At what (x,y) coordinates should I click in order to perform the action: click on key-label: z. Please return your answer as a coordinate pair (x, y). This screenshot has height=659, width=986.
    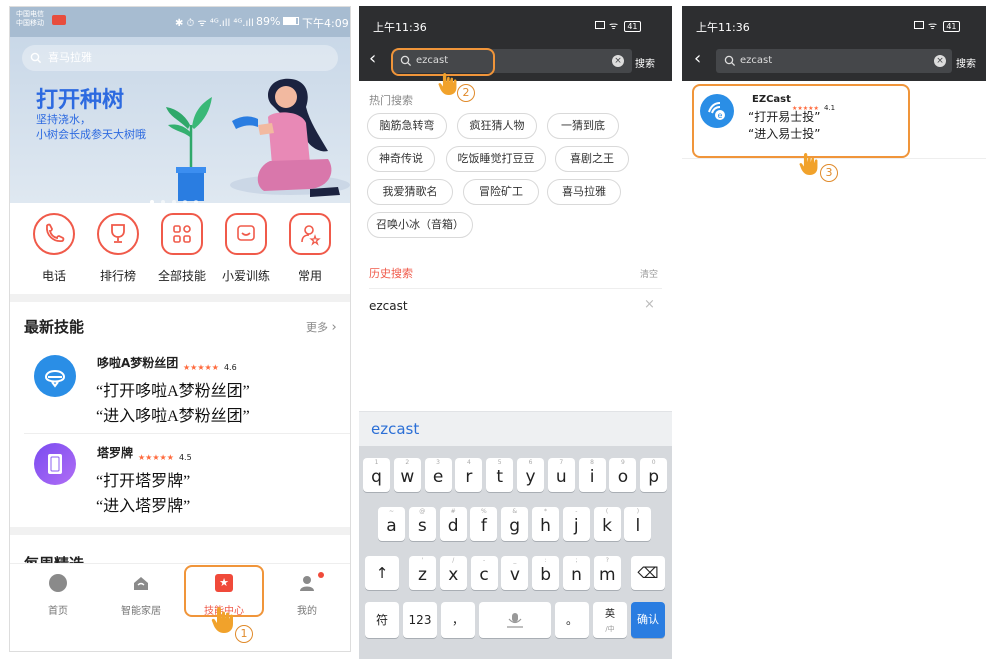
    Looking at the image, I should click on (422, 575).